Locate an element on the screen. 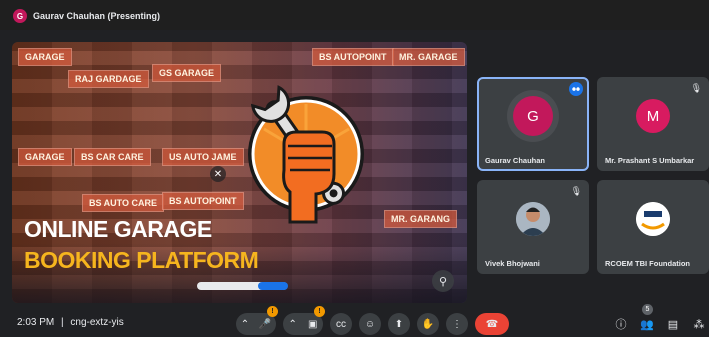 The image size is (709, 337). side-controls: ⓘ 👥 5 ▤ ⁂ is located at coordinates (660, 319).